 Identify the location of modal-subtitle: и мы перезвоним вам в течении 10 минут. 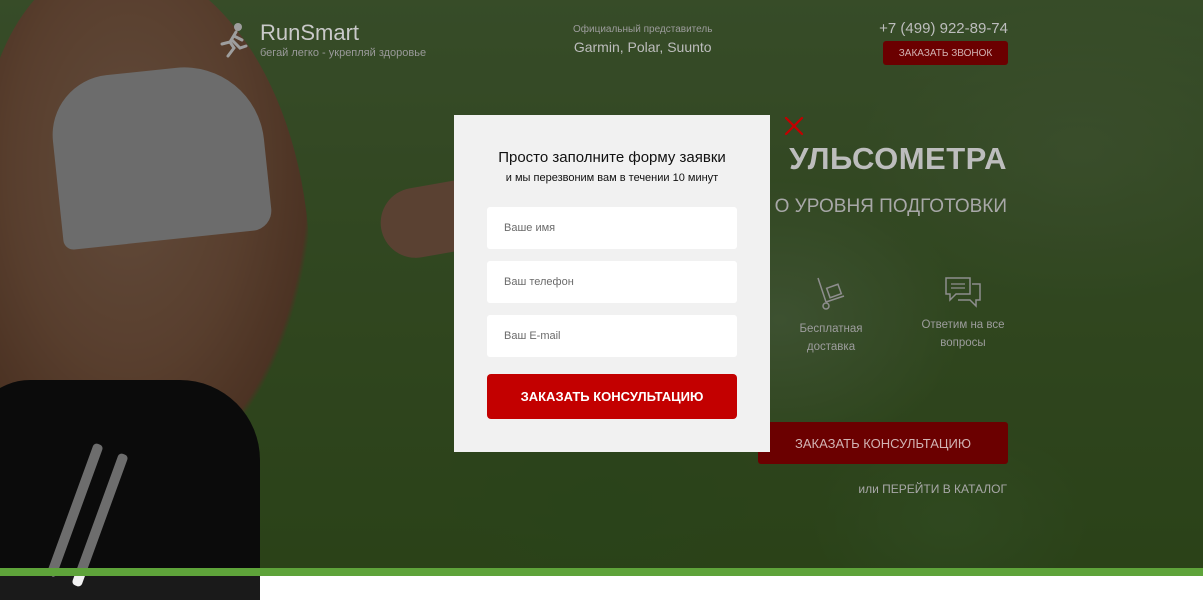
(612, 178).